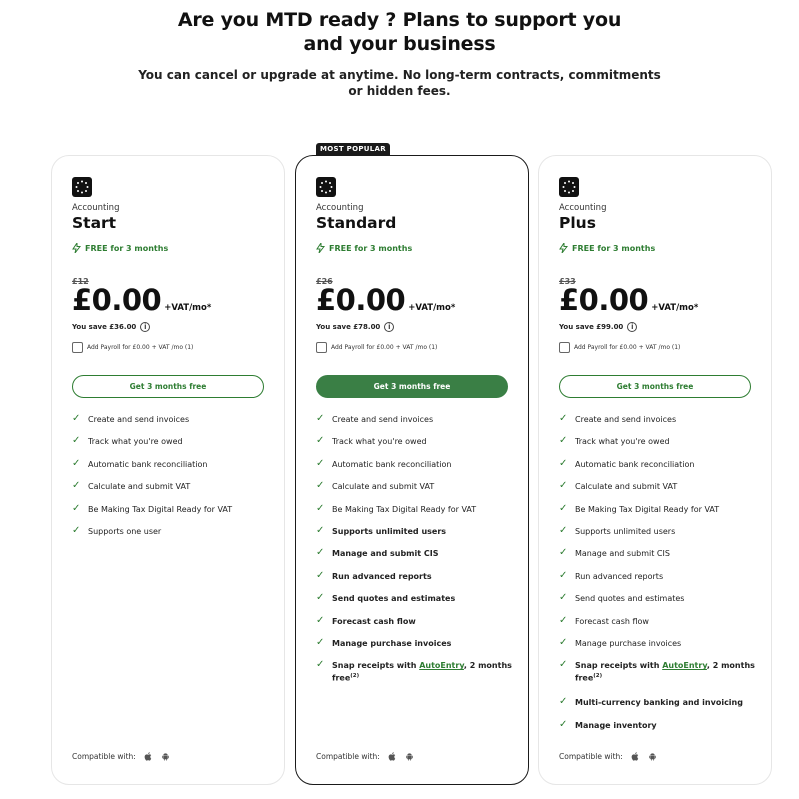 The height and width of the screenshot is (799, 799). I want to click on feature-item: ✓ Calculate and submit VAT, so click(375, 486).